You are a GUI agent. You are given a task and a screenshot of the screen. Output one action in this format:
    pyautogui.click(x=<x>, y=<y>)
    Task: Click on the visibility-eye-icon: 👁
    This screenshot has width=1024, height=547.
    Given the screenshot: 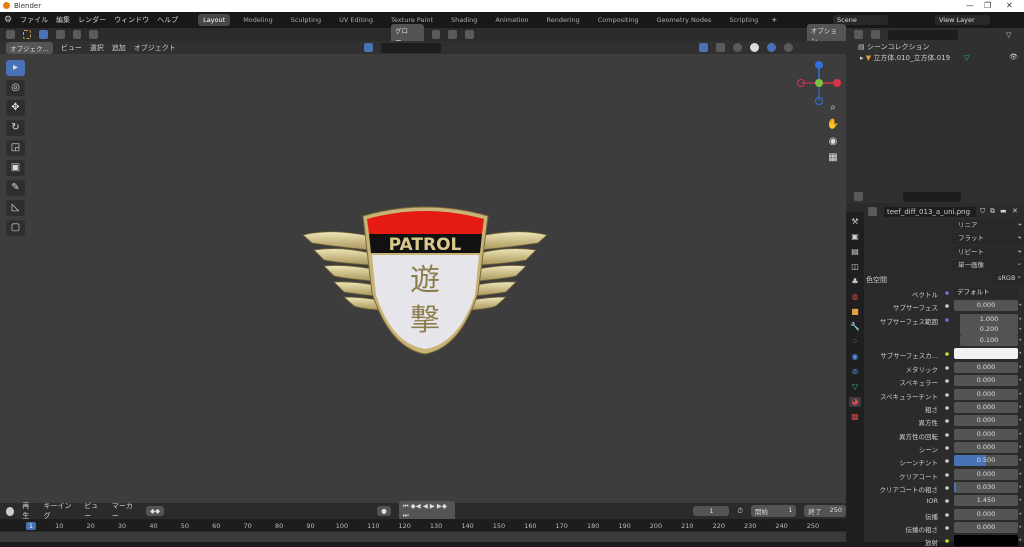 What is the action you would take?
    pyautogui.click(x=1013, y=57)
    